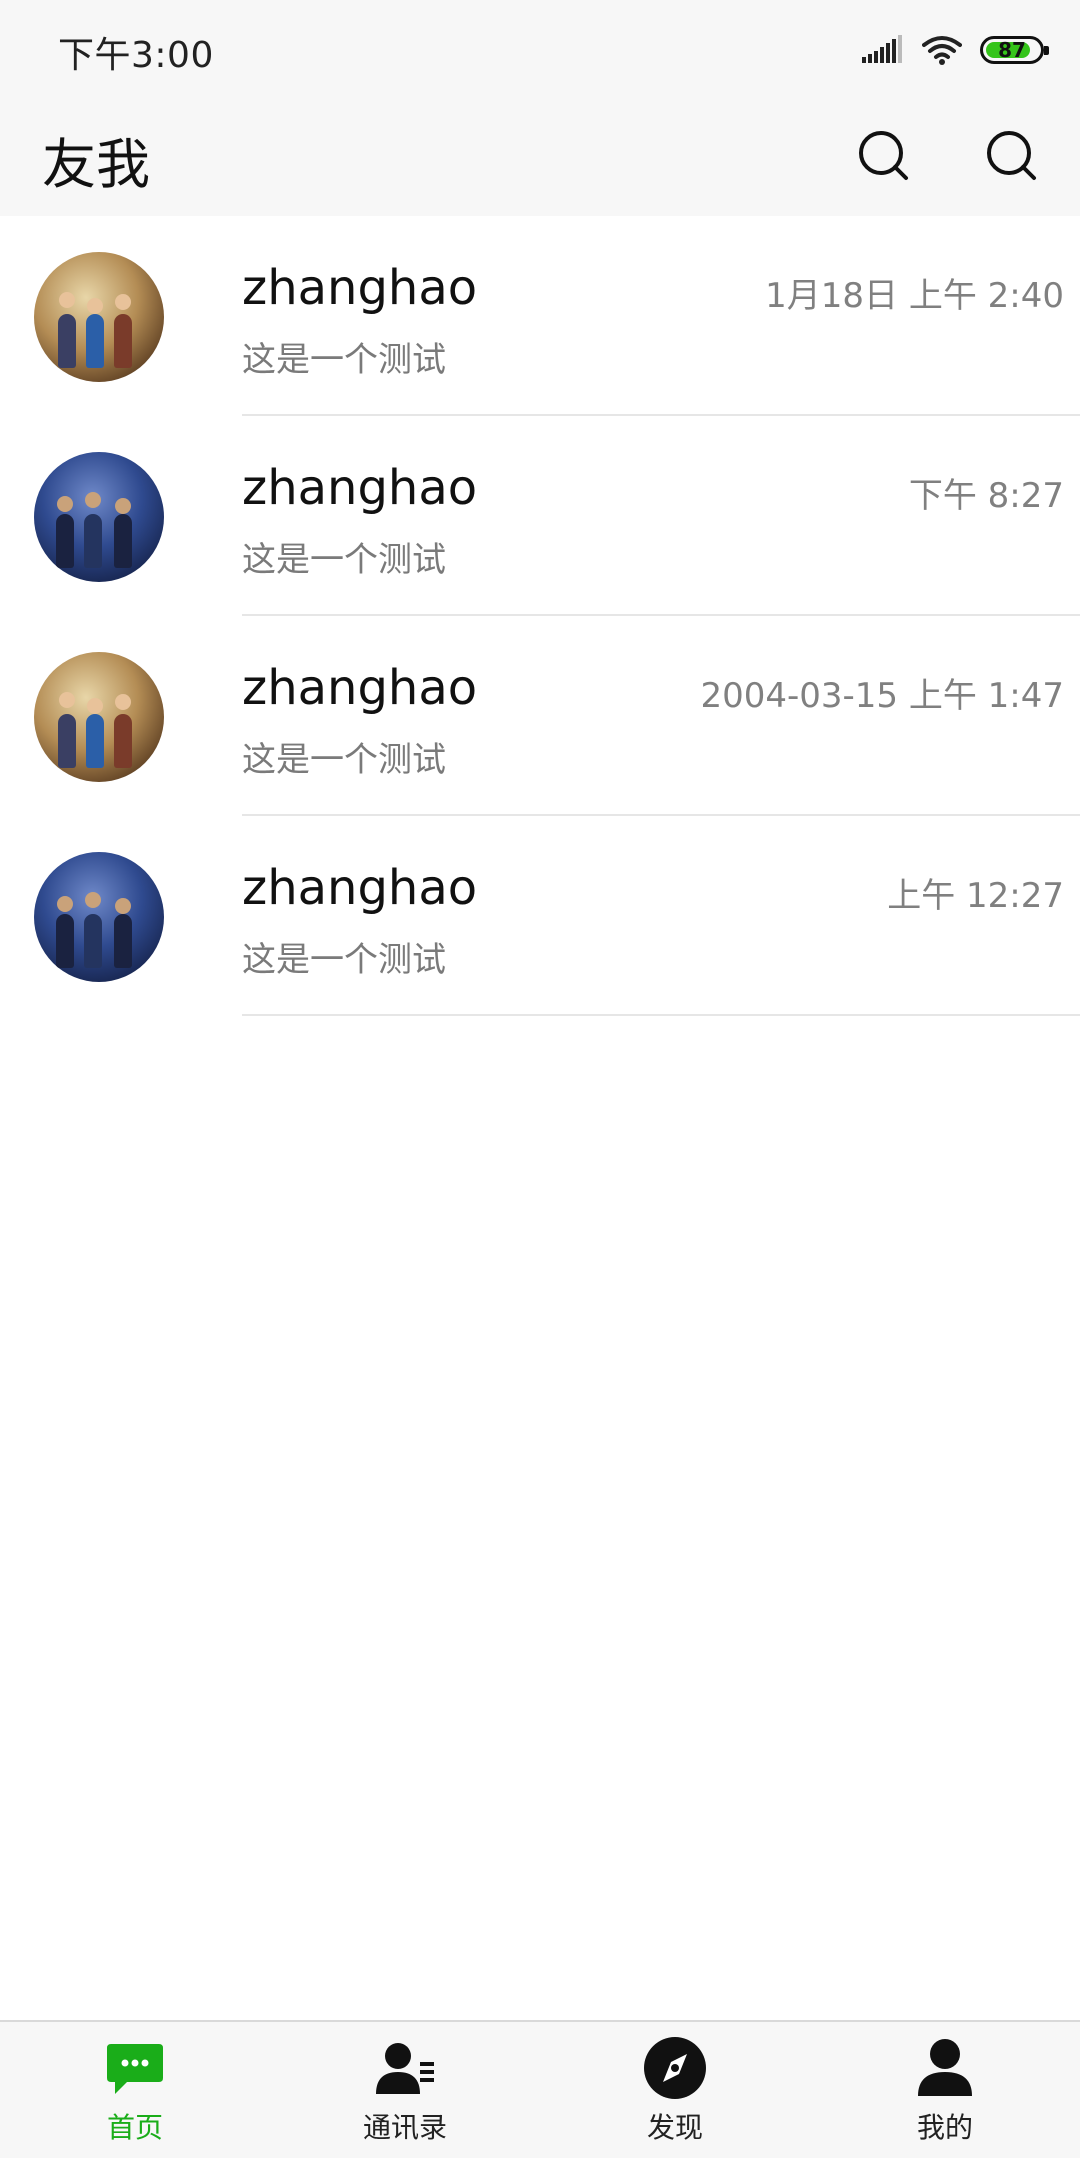 The height and width of the screenshot is (2158, 1080). Describe the element at coordinates (135, 2069) in the screenshot. I see `chat-bubble-icon` at that location.